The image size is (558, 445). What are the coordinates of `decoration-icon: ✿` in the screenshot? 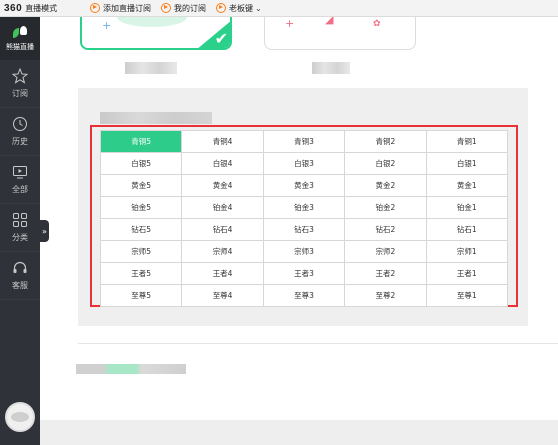 It's located at (377, 24).